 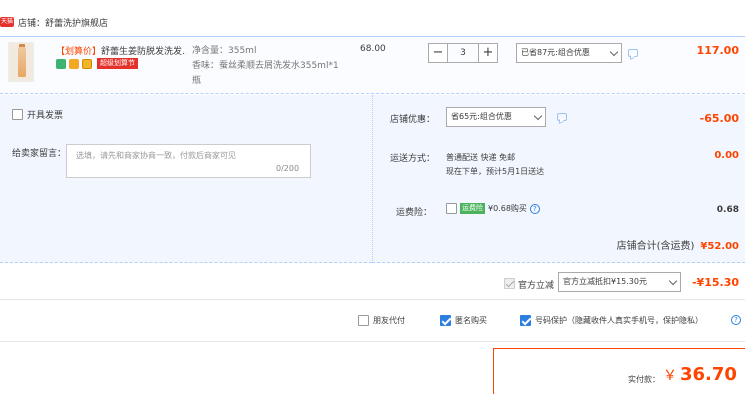 What do you see at coordinates (719, 246) in the screenshot?
I see `store-total-value: ¥52.00` at bounding box center [719, 246].